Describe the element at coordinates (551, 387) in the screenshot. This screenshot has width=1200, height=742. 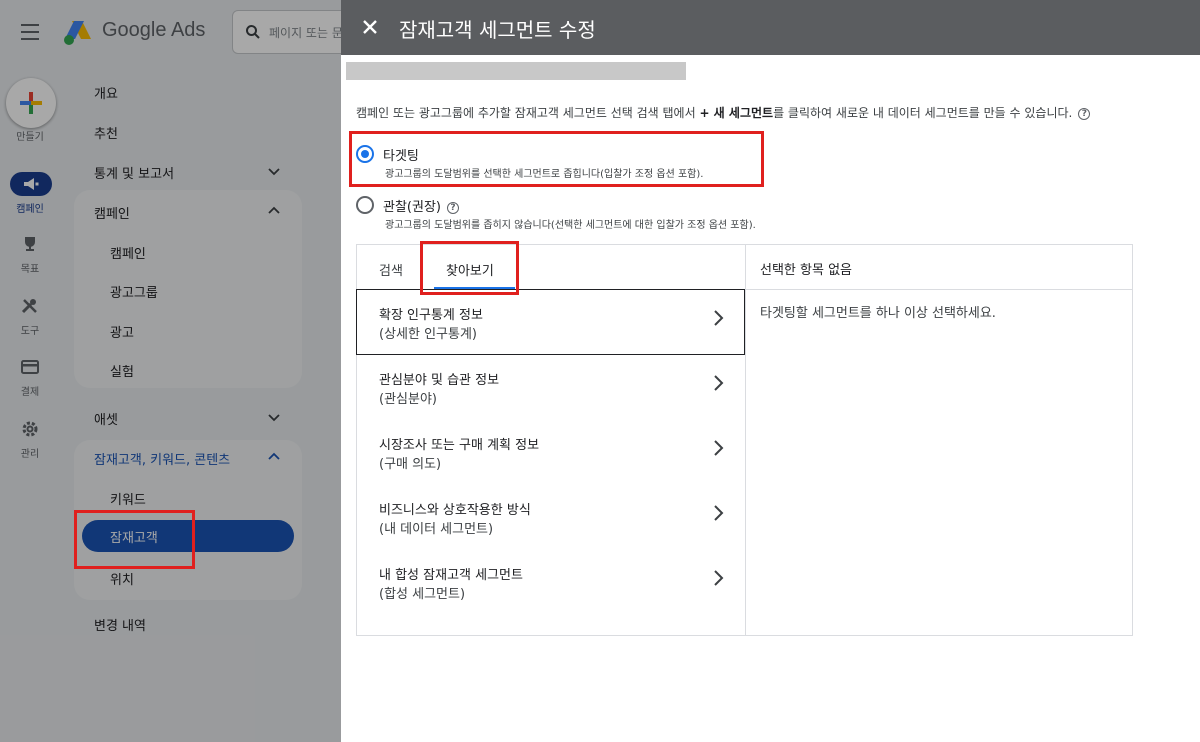
I see `category-interests: 관심분야 및 습관 정보 (관심분야)` at that location.